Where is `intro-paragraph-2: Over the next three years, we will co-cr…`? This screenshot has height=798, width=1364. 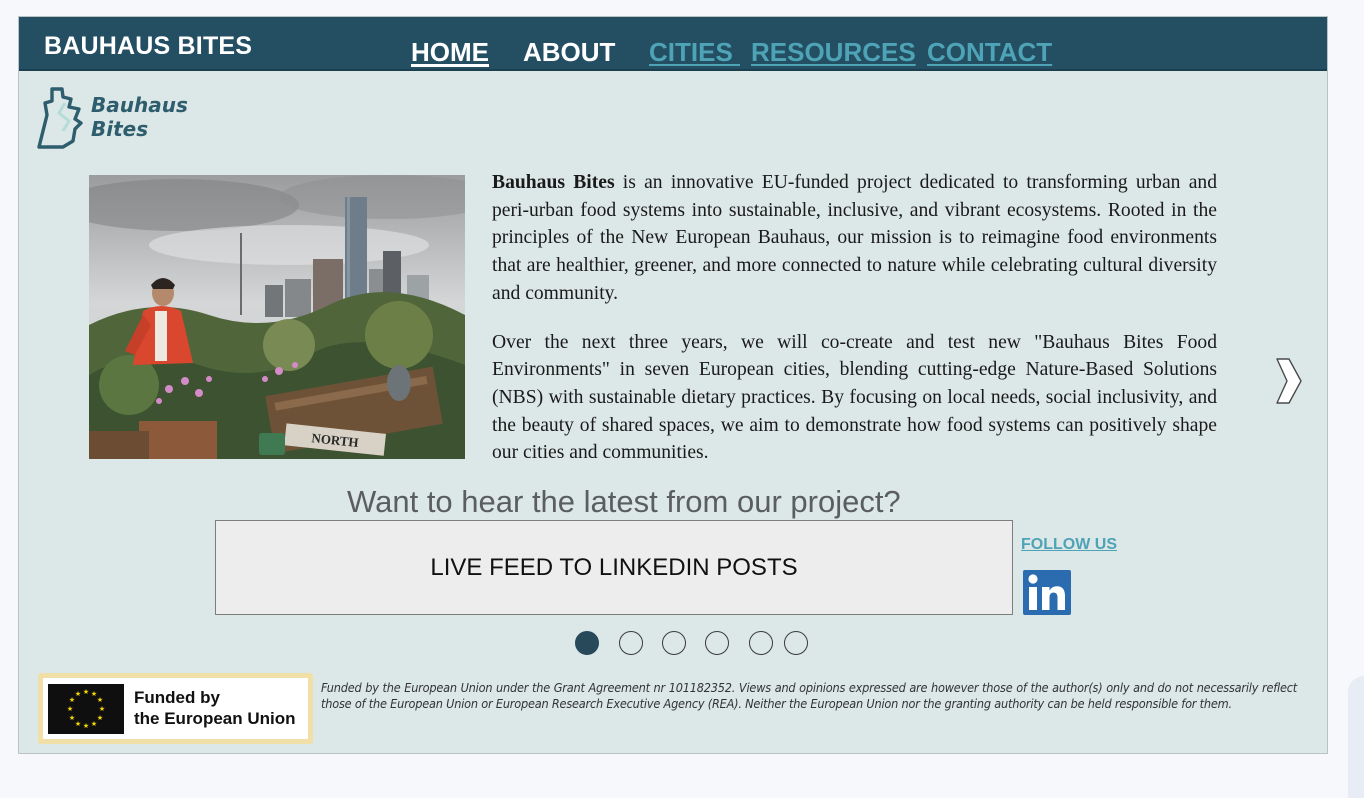
intro-paragraph-2: Over the next three years, we will co-cr… is located at coordinates (854, 397).